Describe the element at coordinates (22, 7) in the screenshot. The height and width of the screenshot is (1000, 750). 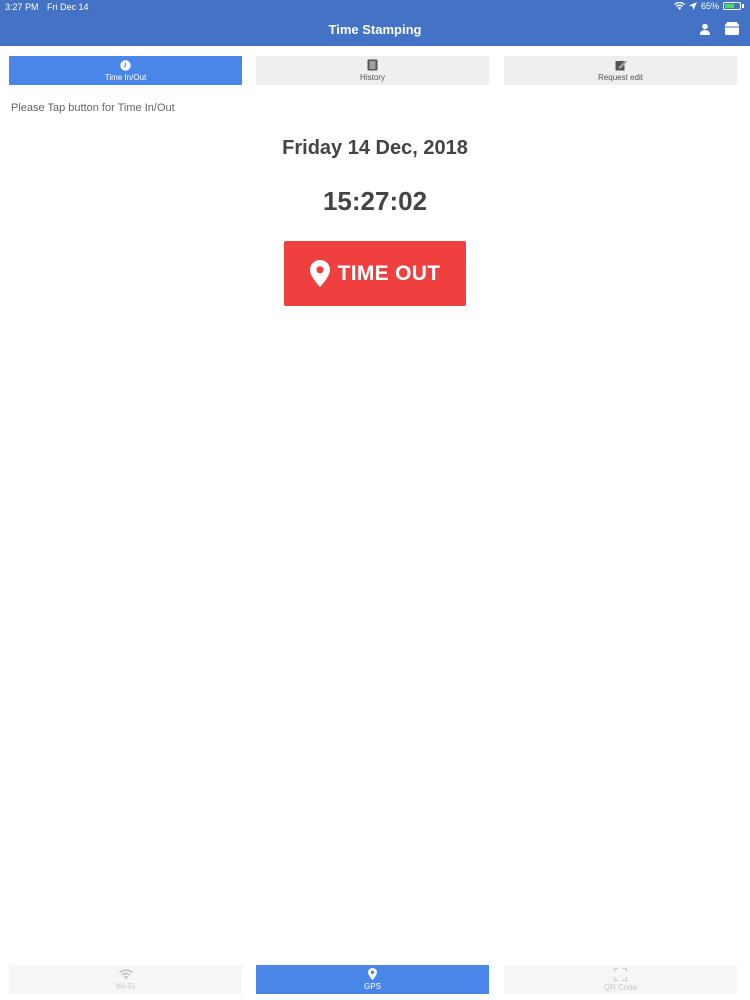
I see `status-time: 3:27 PM` at that location.